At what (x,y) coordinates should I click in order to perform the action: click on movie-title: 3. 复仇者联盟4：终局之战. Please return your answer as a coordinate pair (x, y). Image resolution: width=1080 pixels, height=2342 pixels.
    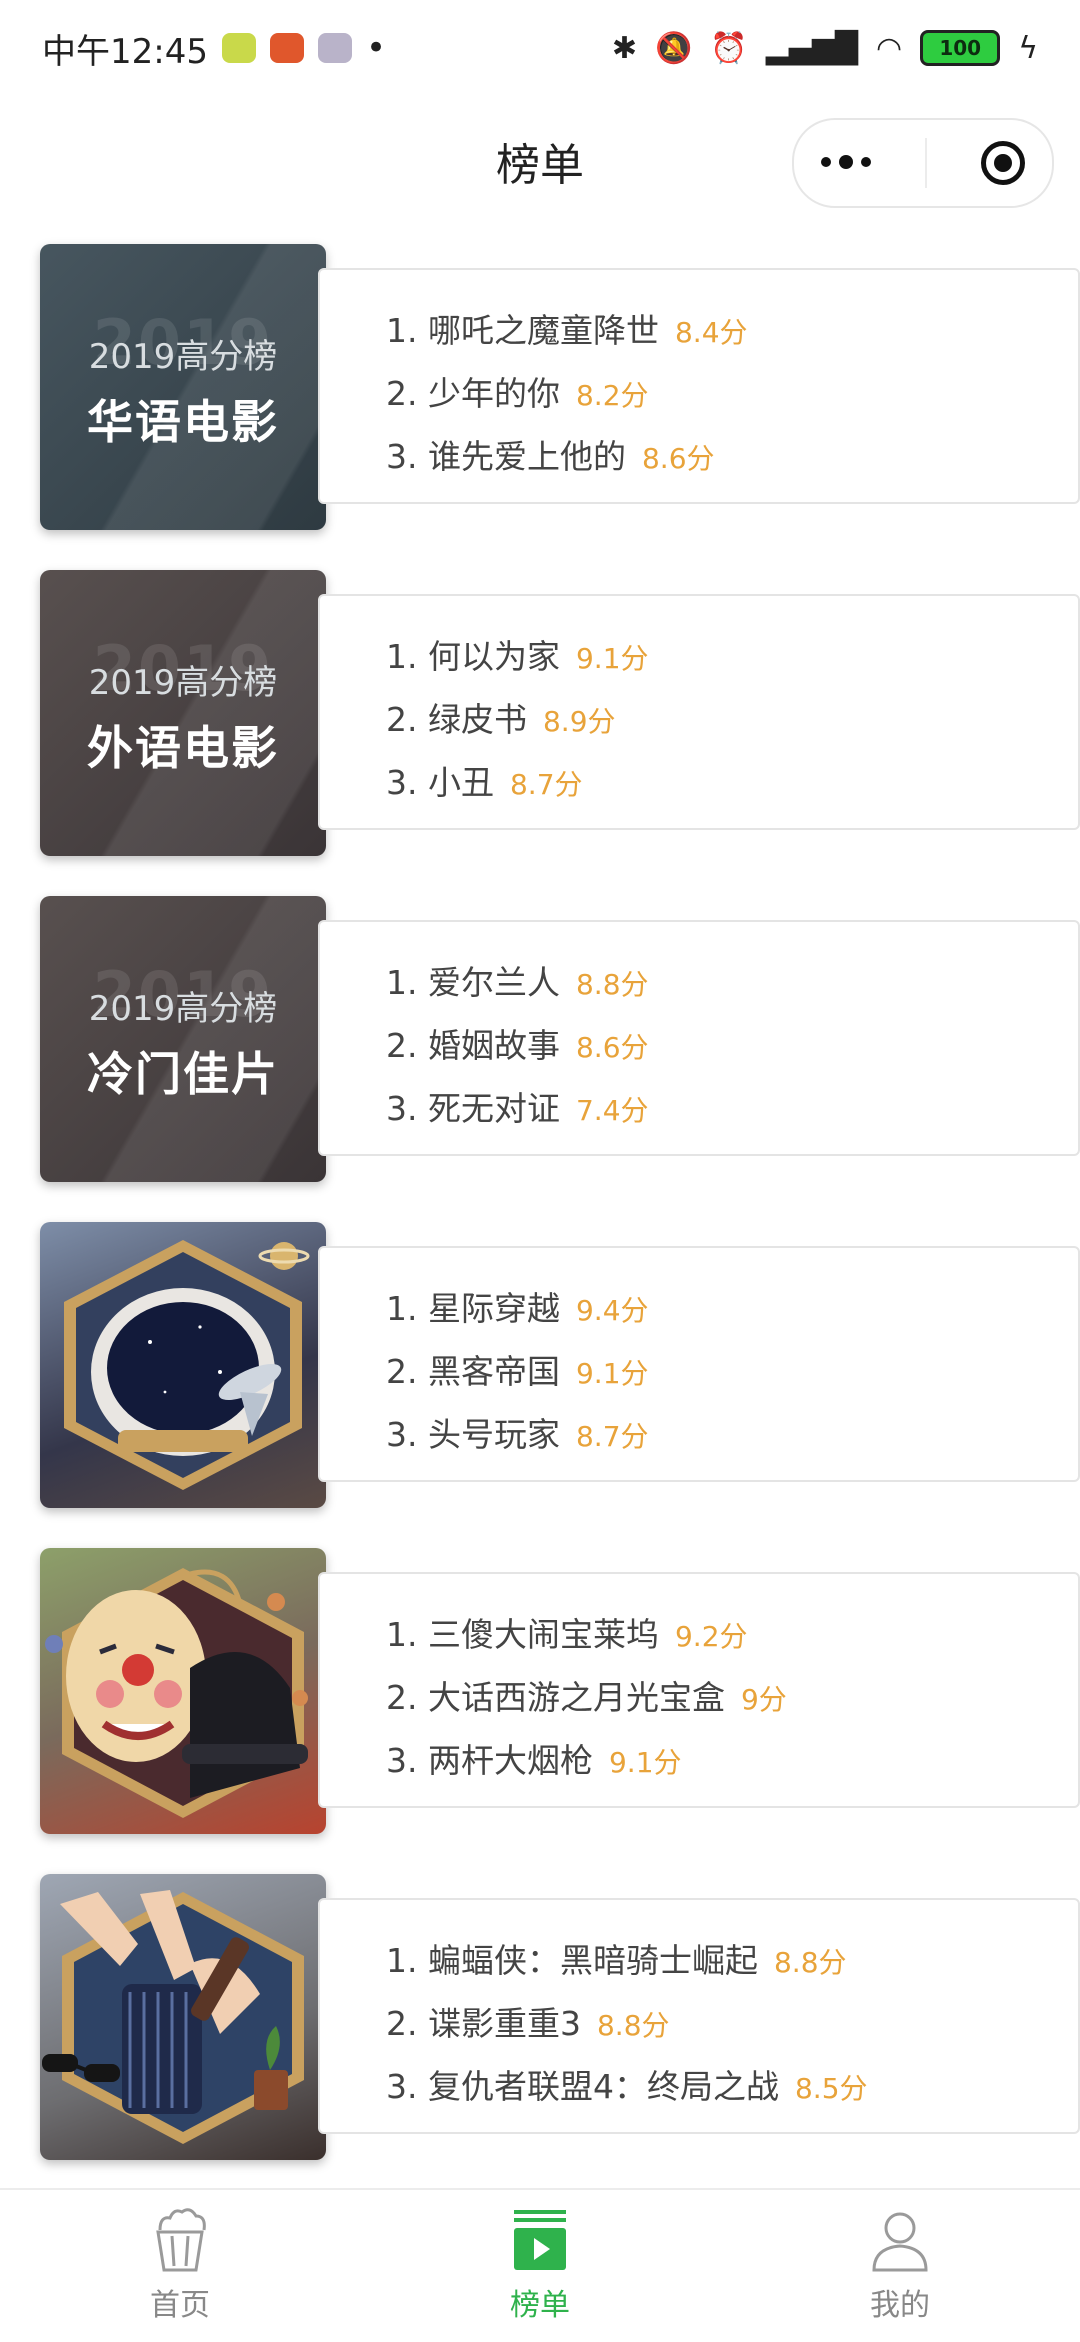
    Looking at the image, I should click on (582, 2086).